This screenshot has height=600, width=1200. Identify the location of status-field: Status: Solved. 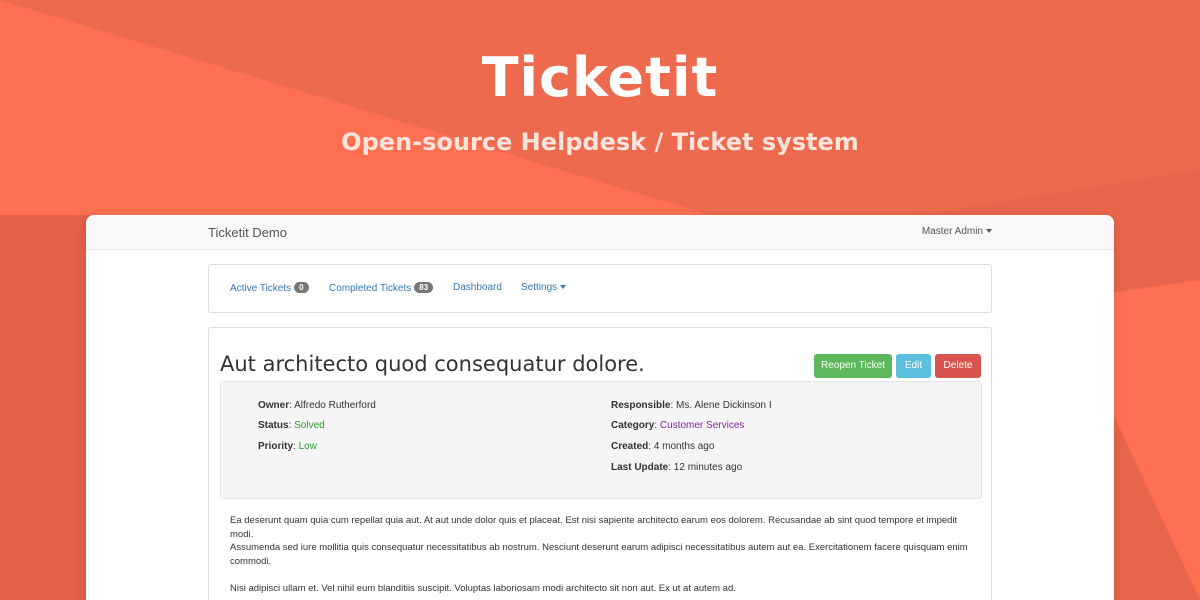
(291, 425).